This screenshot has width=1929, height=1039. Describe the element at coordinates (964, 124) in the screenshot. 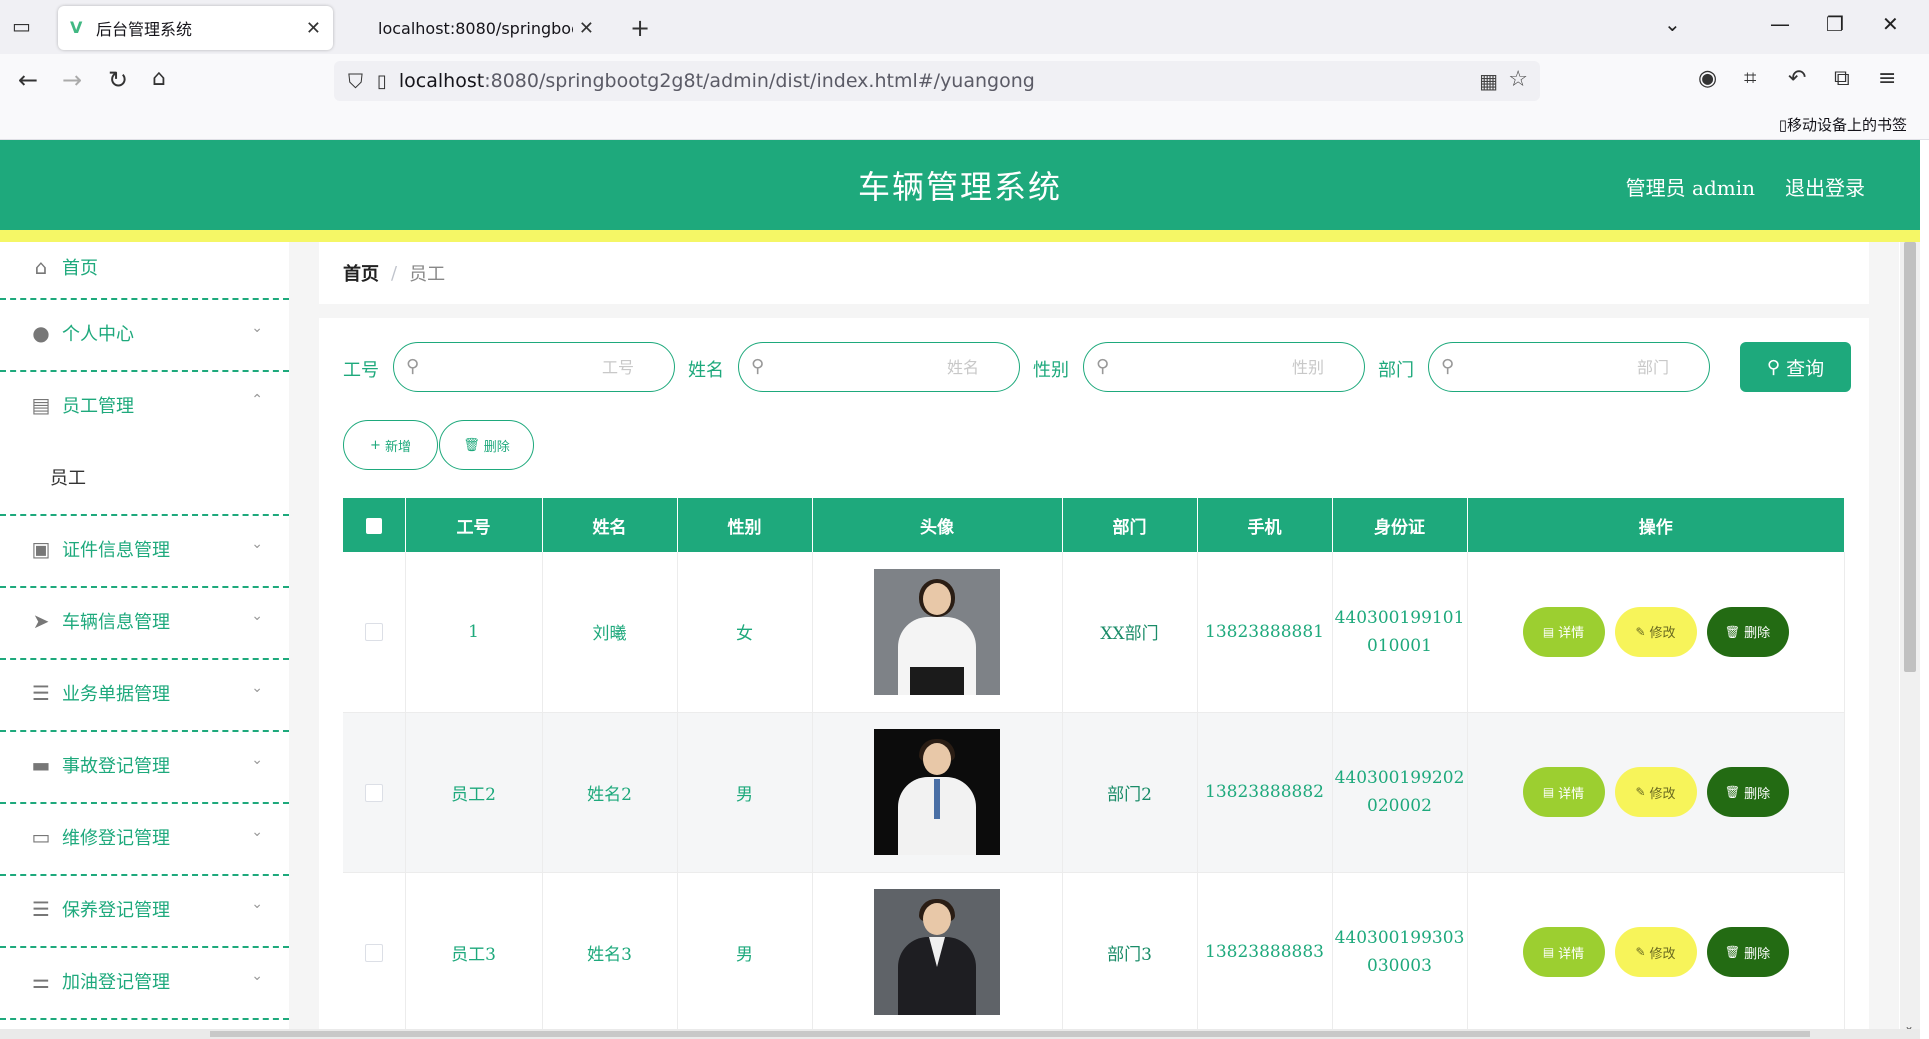

I see `bookmarks-bar: ▯移动设备上的书签` at that location.